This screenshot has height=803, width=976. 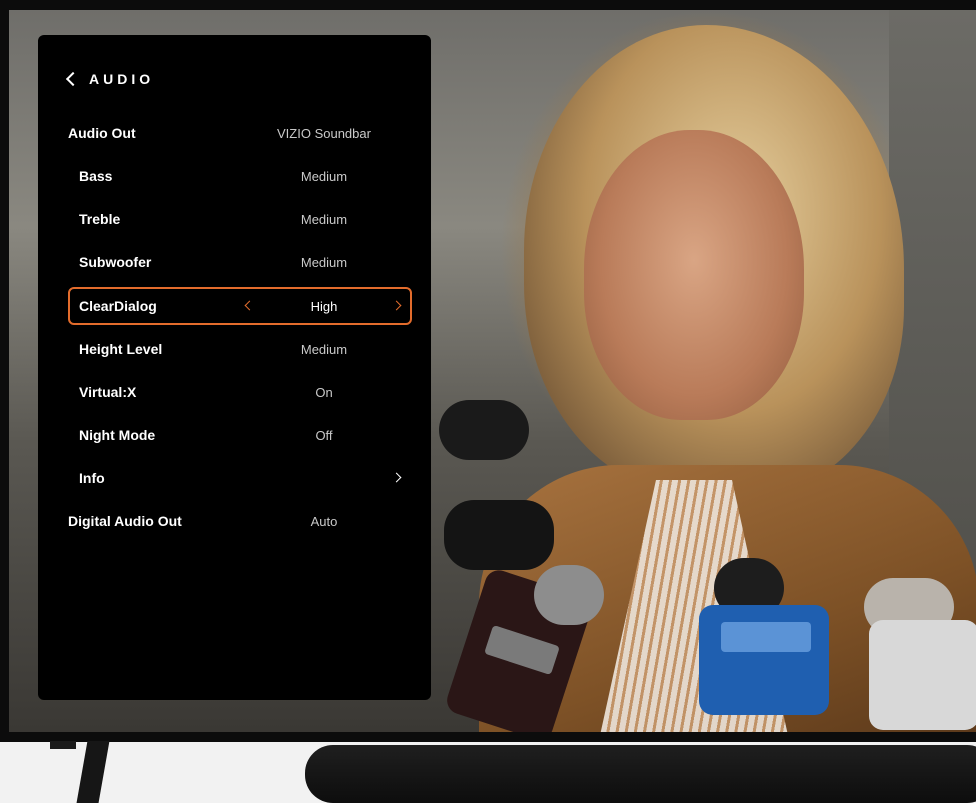 What do you see at coordinates (240, 176) in the screenshot?
I see `menu-item-bass: Bass Medium` at bounding box center [240, 176].